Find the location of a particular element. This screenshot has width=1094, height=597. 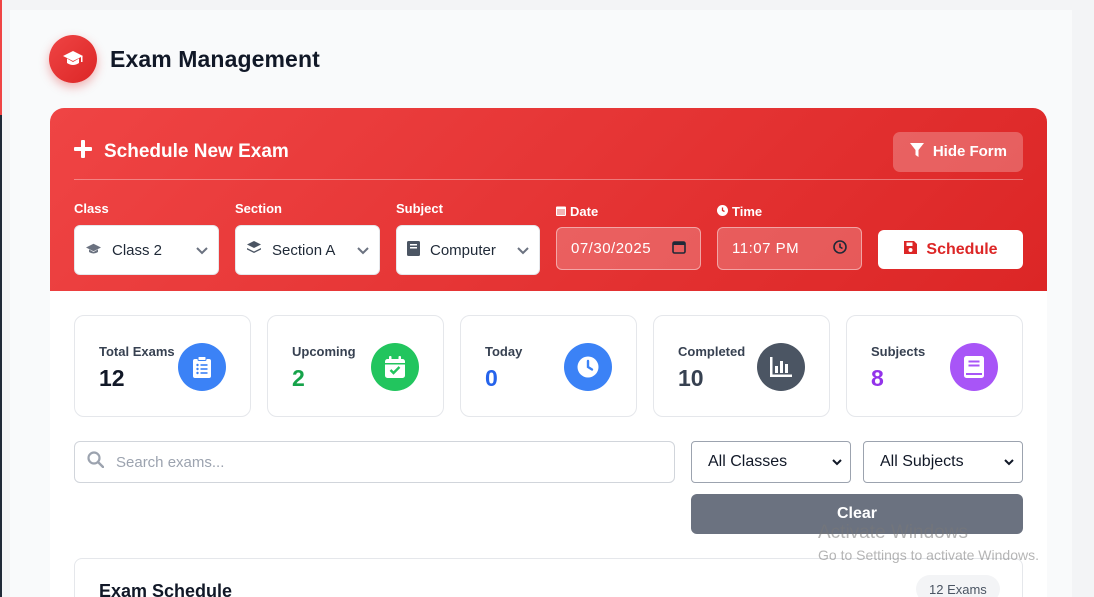

class-filter-value: All Classes is located at coordinates (748, 461).